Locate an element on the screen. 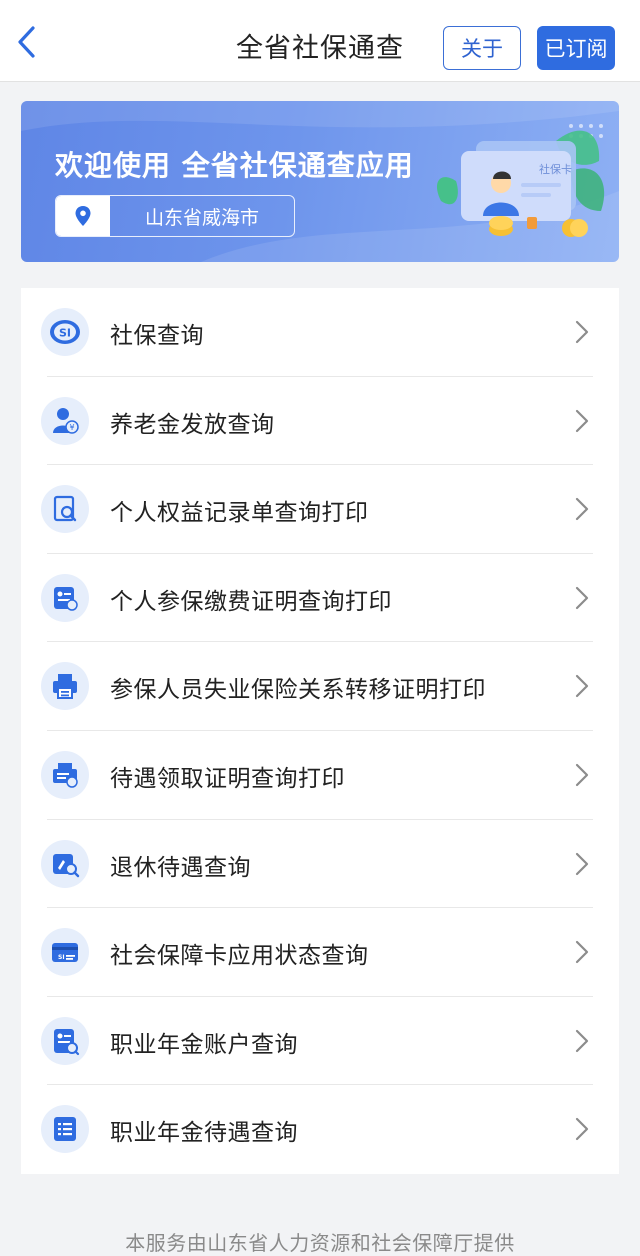 The width and height of the screenshot is (640, 1256). menu-item-social-security-query: SI 社保查询 is located at coordinates (320, 332).